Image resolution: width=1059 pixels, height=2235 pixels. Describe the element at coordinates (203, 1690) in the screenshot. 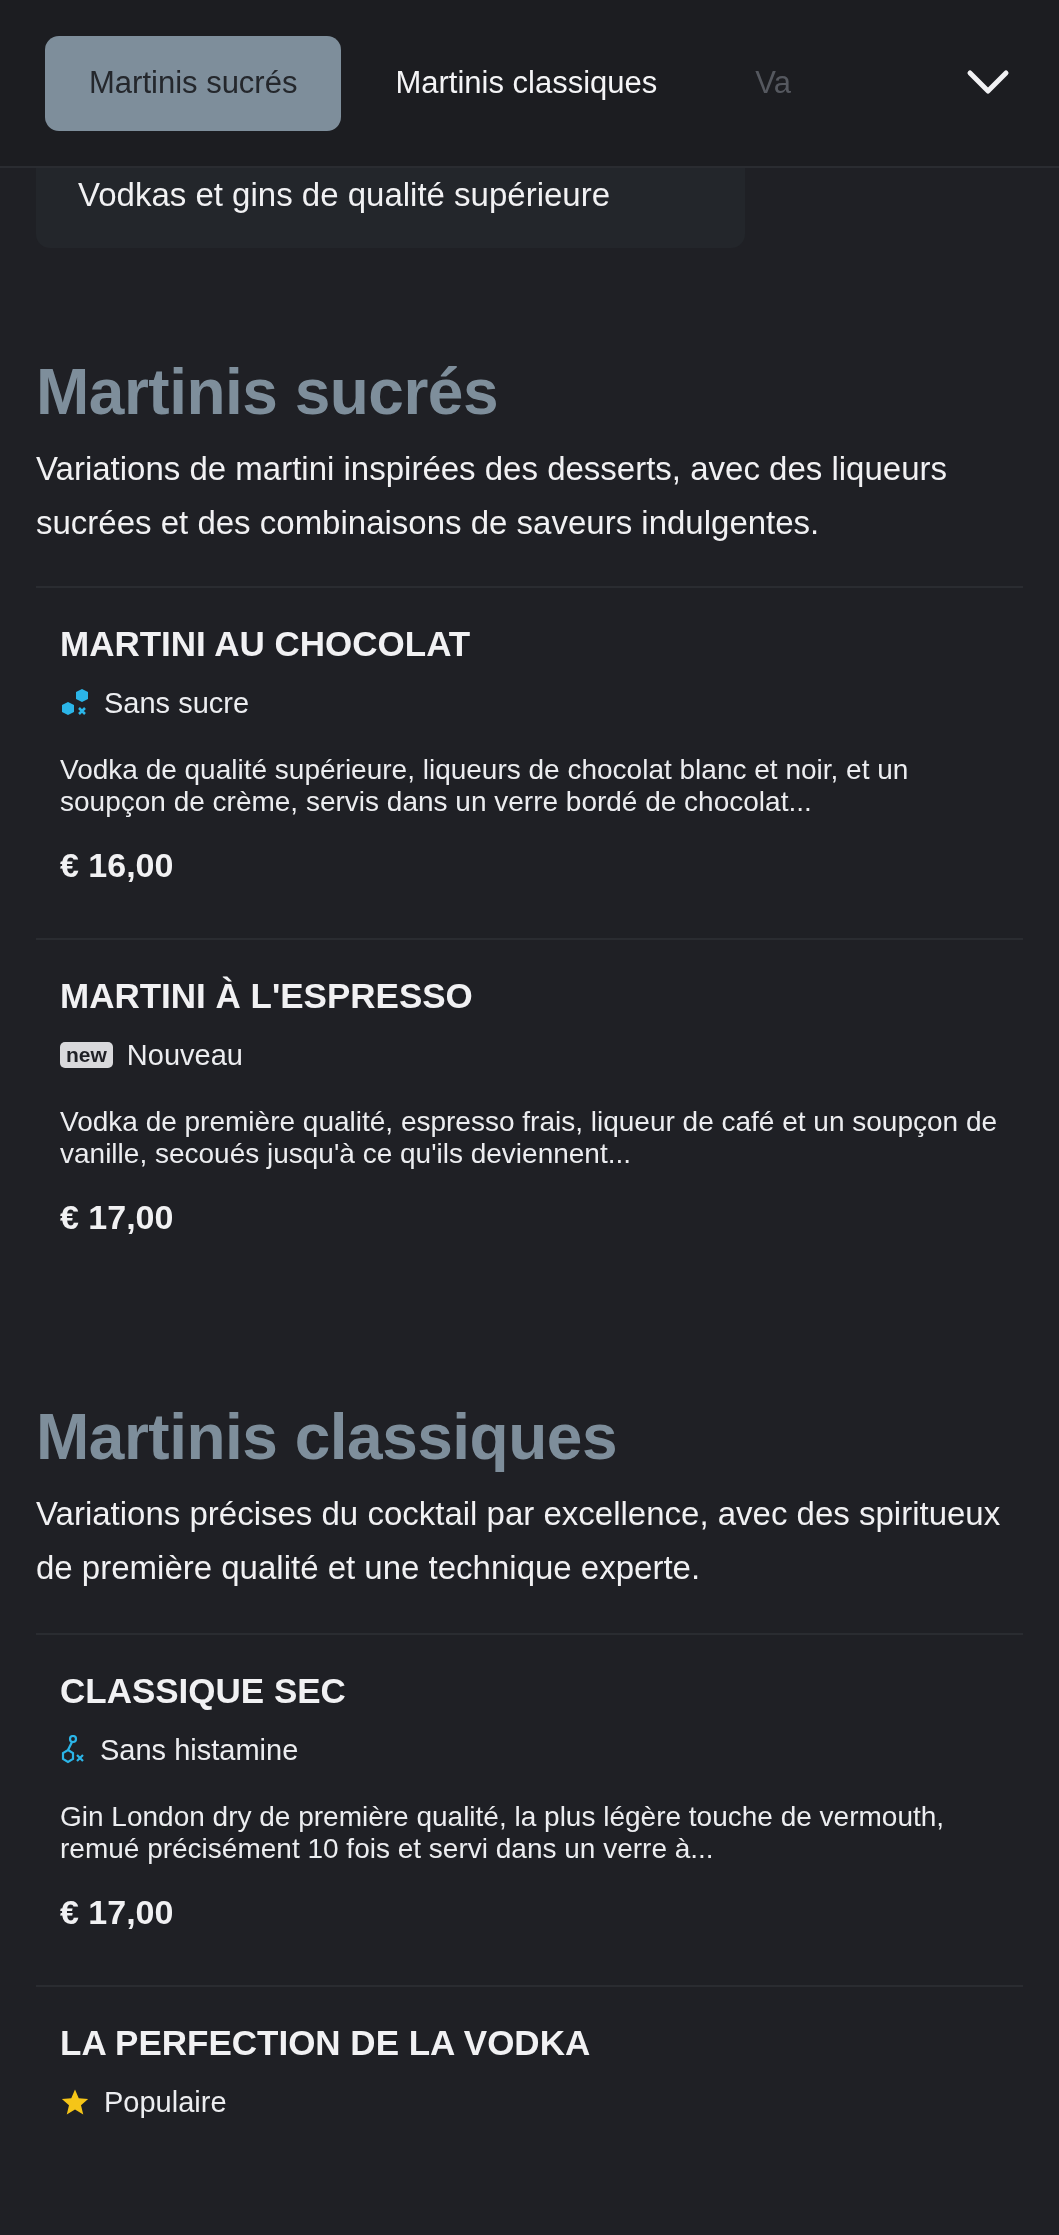

I see `item-name: CLASSIQUE SEC` at that location.